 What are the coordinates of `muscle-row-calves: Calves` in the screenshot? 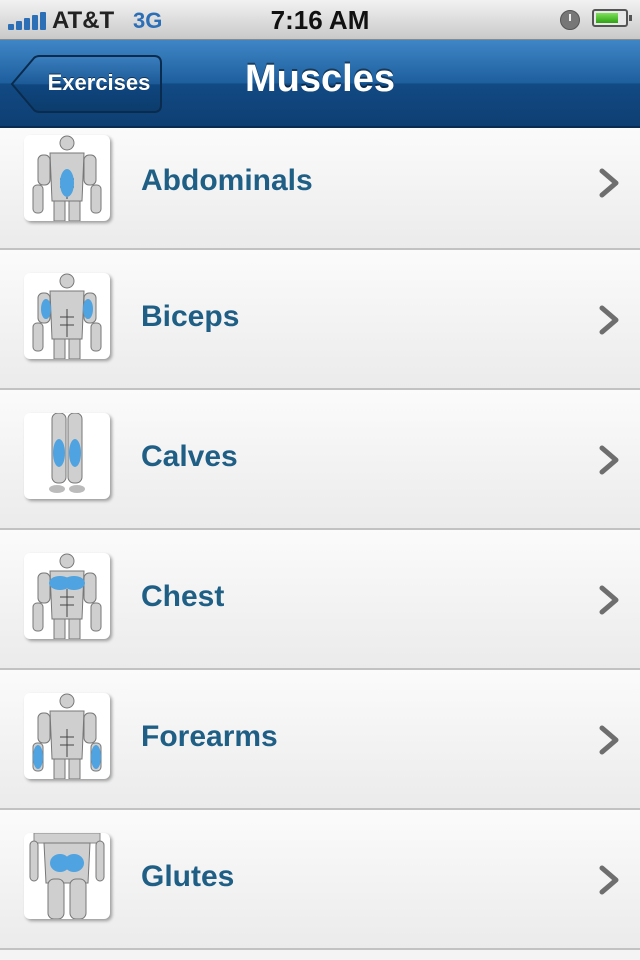 It's located at (320, 460).